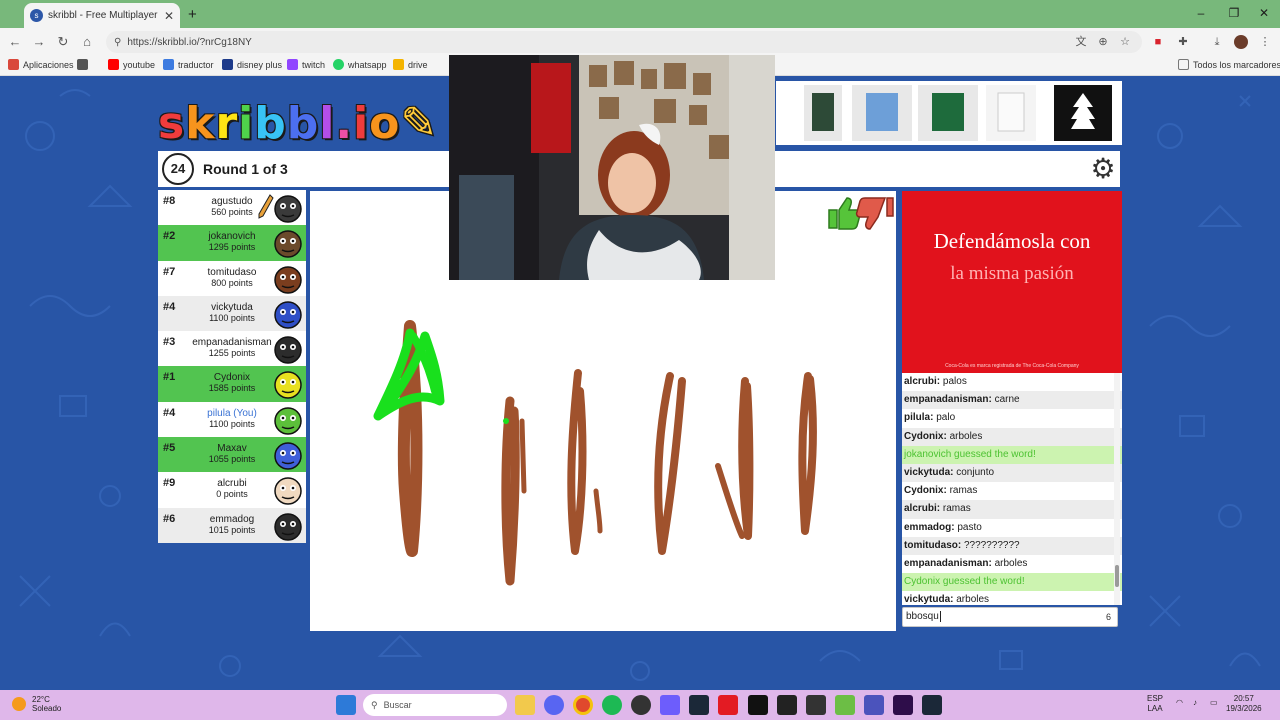 The height and width of the screenshot is (720, 1280). I want to click on player-row: #4 pilula (You) 1100 points, so click(232, 419).